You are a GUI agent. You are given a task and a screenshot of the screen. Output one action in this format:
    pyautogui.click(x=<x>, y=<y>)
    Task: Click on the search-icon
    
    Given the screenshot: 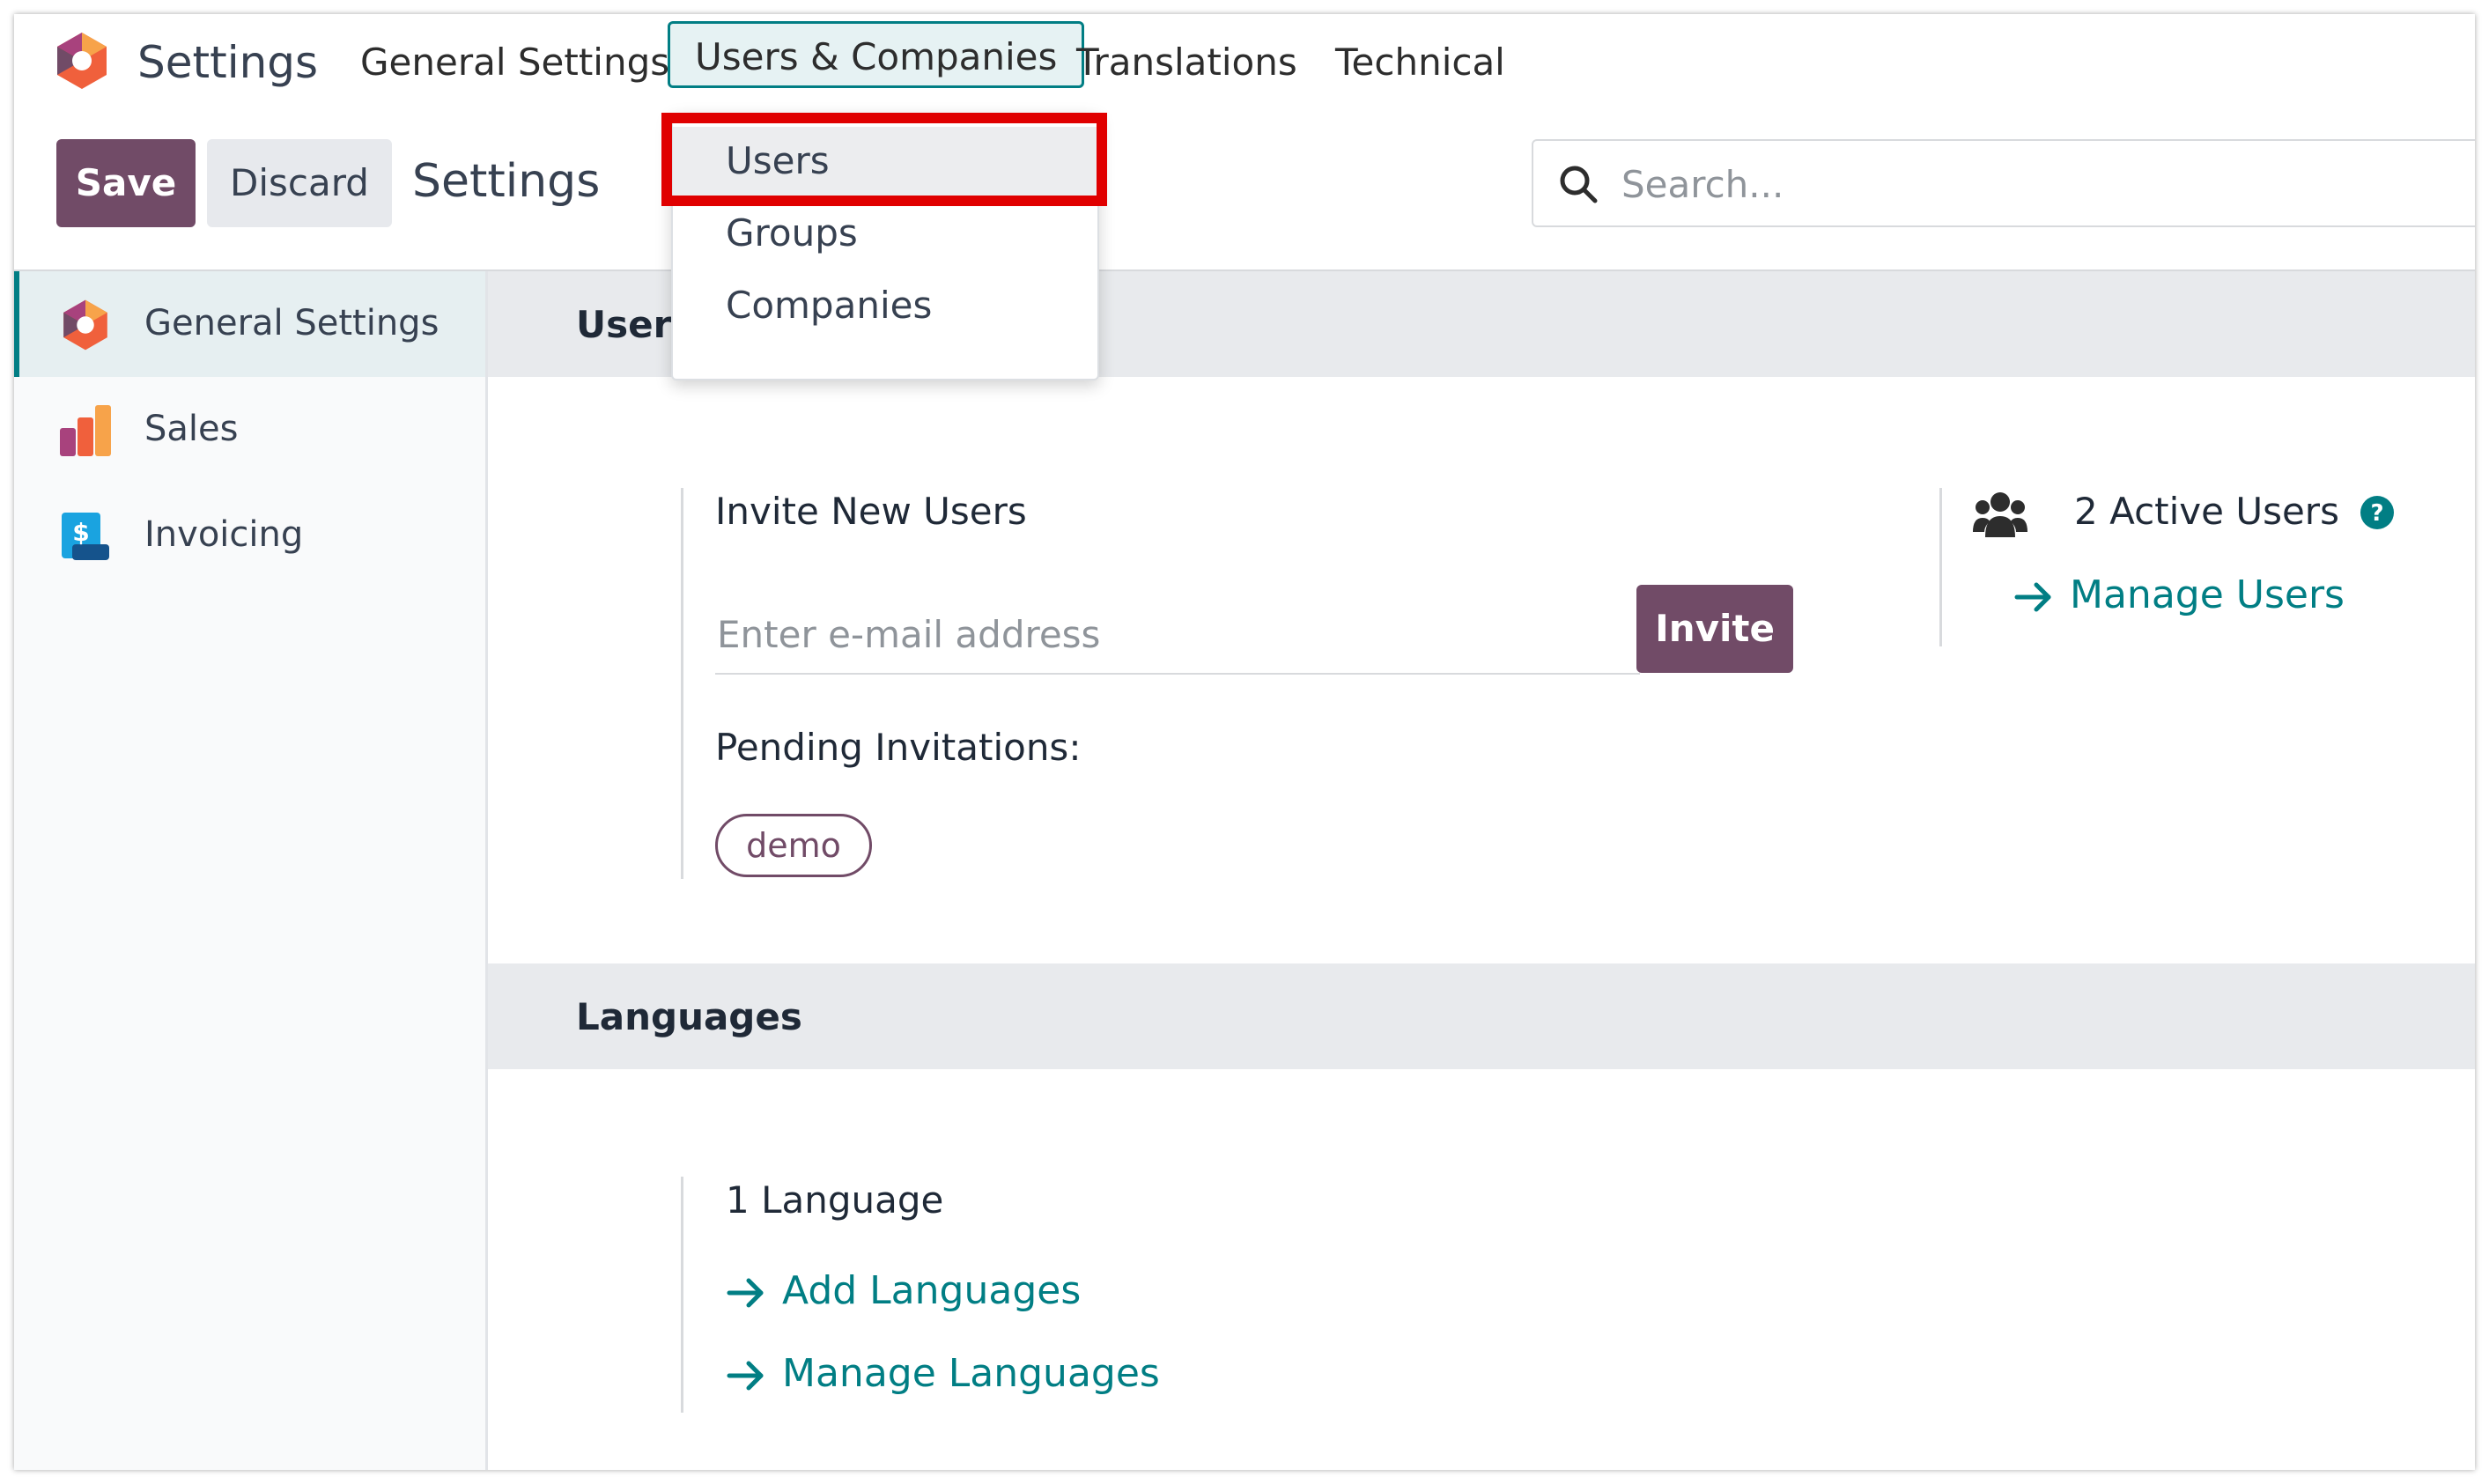 What is the action you would take?
    pyautogui.click(x=1579, y=184)
    